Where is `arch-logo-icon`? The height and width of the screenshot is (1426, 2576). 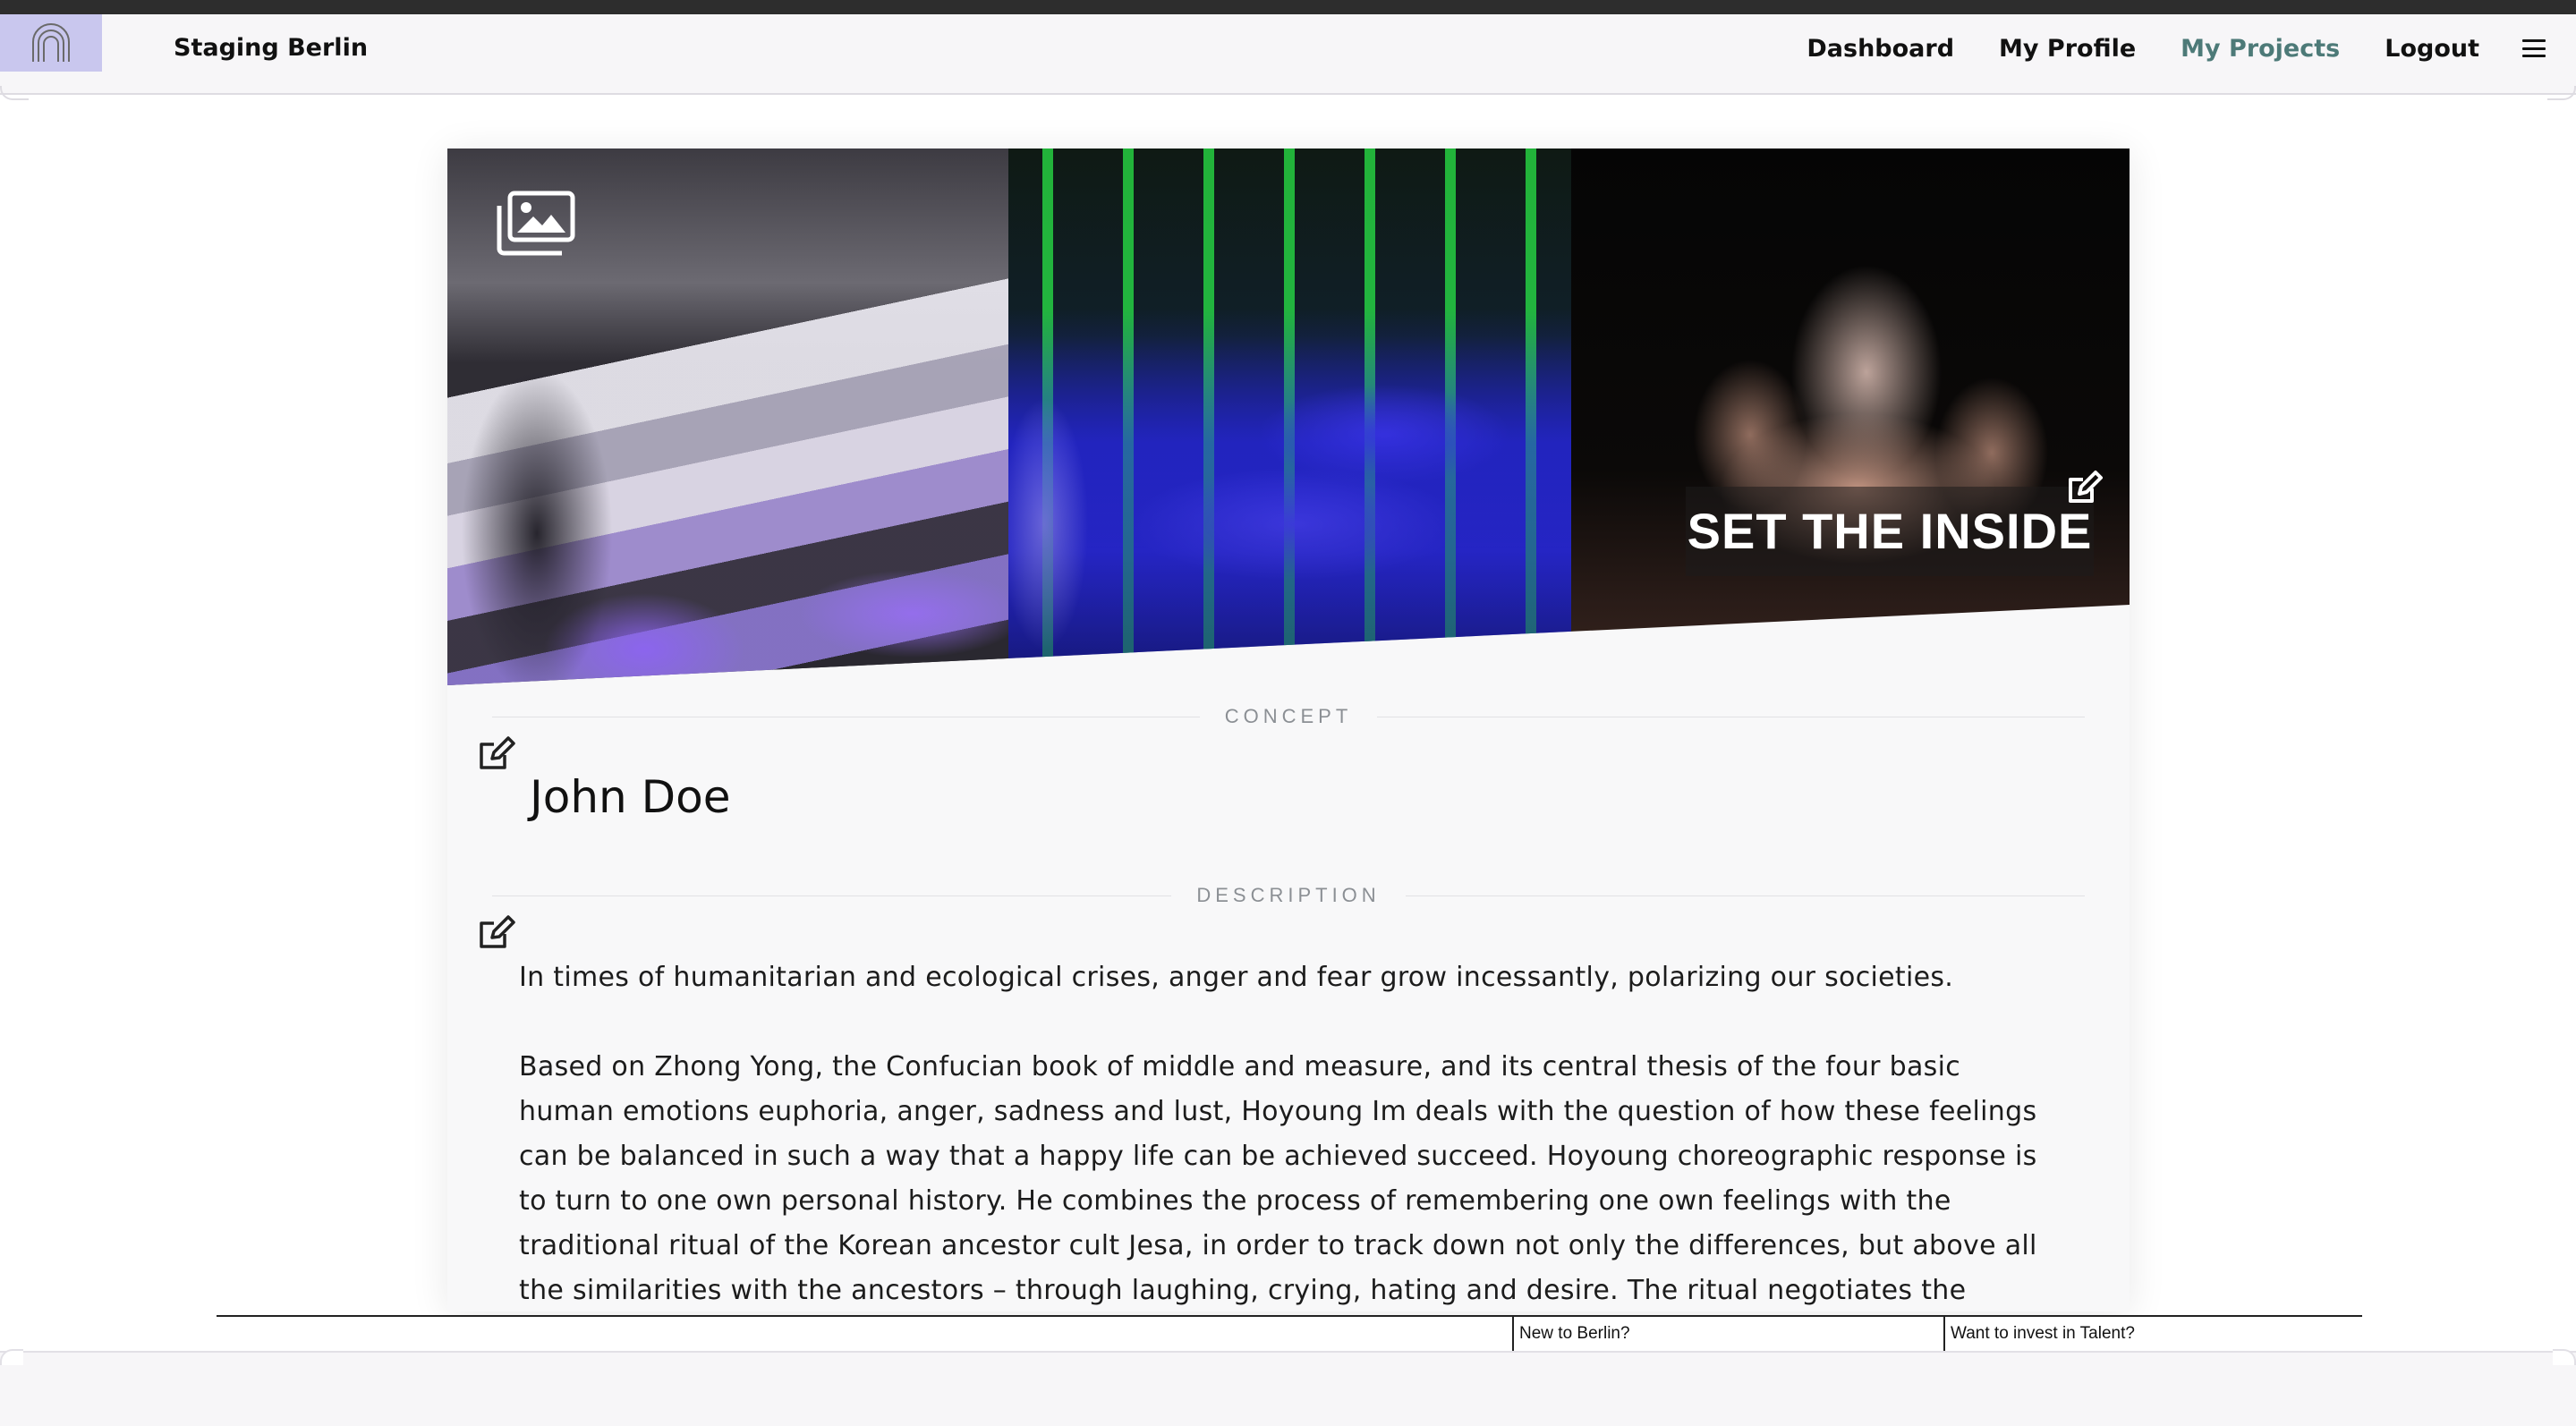
arch-logo-icon is located at coordinates (51, 43).